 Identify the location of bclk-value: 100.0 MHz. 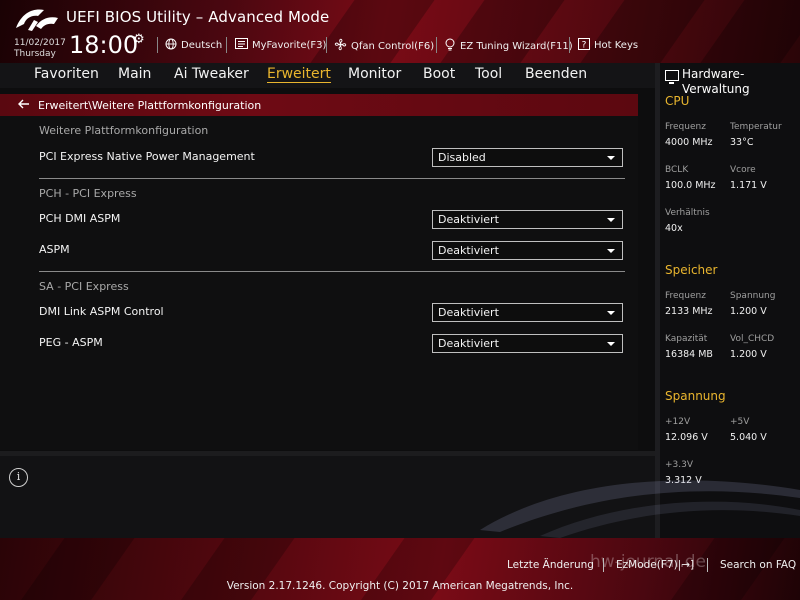
(690, 185).